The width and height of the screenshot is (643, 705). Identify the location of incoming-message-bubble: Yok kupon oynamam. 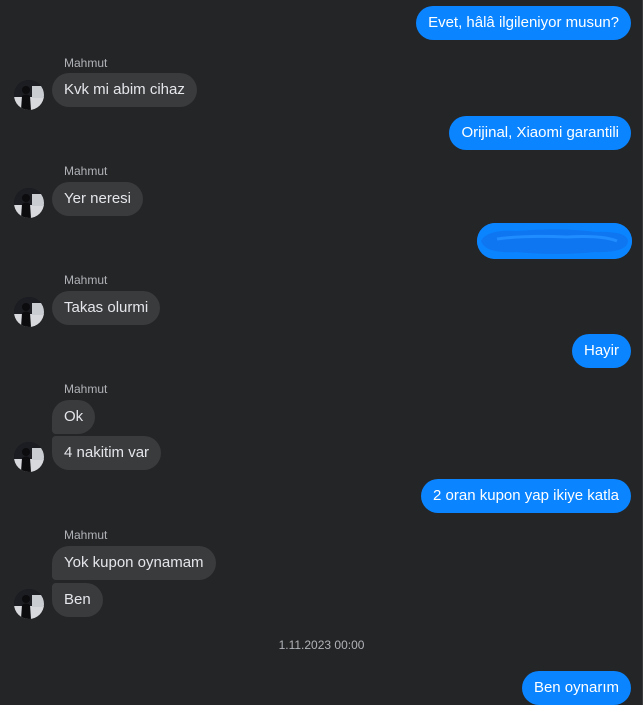
(134, 563).